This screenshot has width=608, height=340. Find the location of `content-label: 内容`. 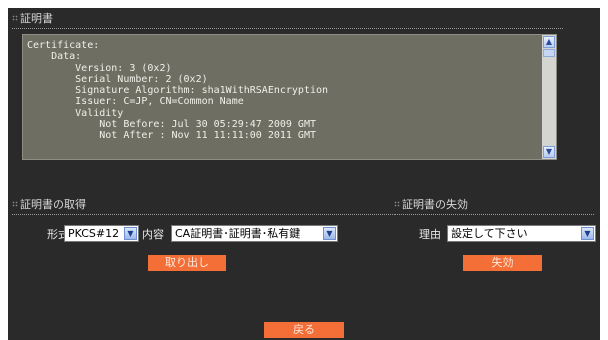

content-label: 内容 is located at coordinates (153, 234).